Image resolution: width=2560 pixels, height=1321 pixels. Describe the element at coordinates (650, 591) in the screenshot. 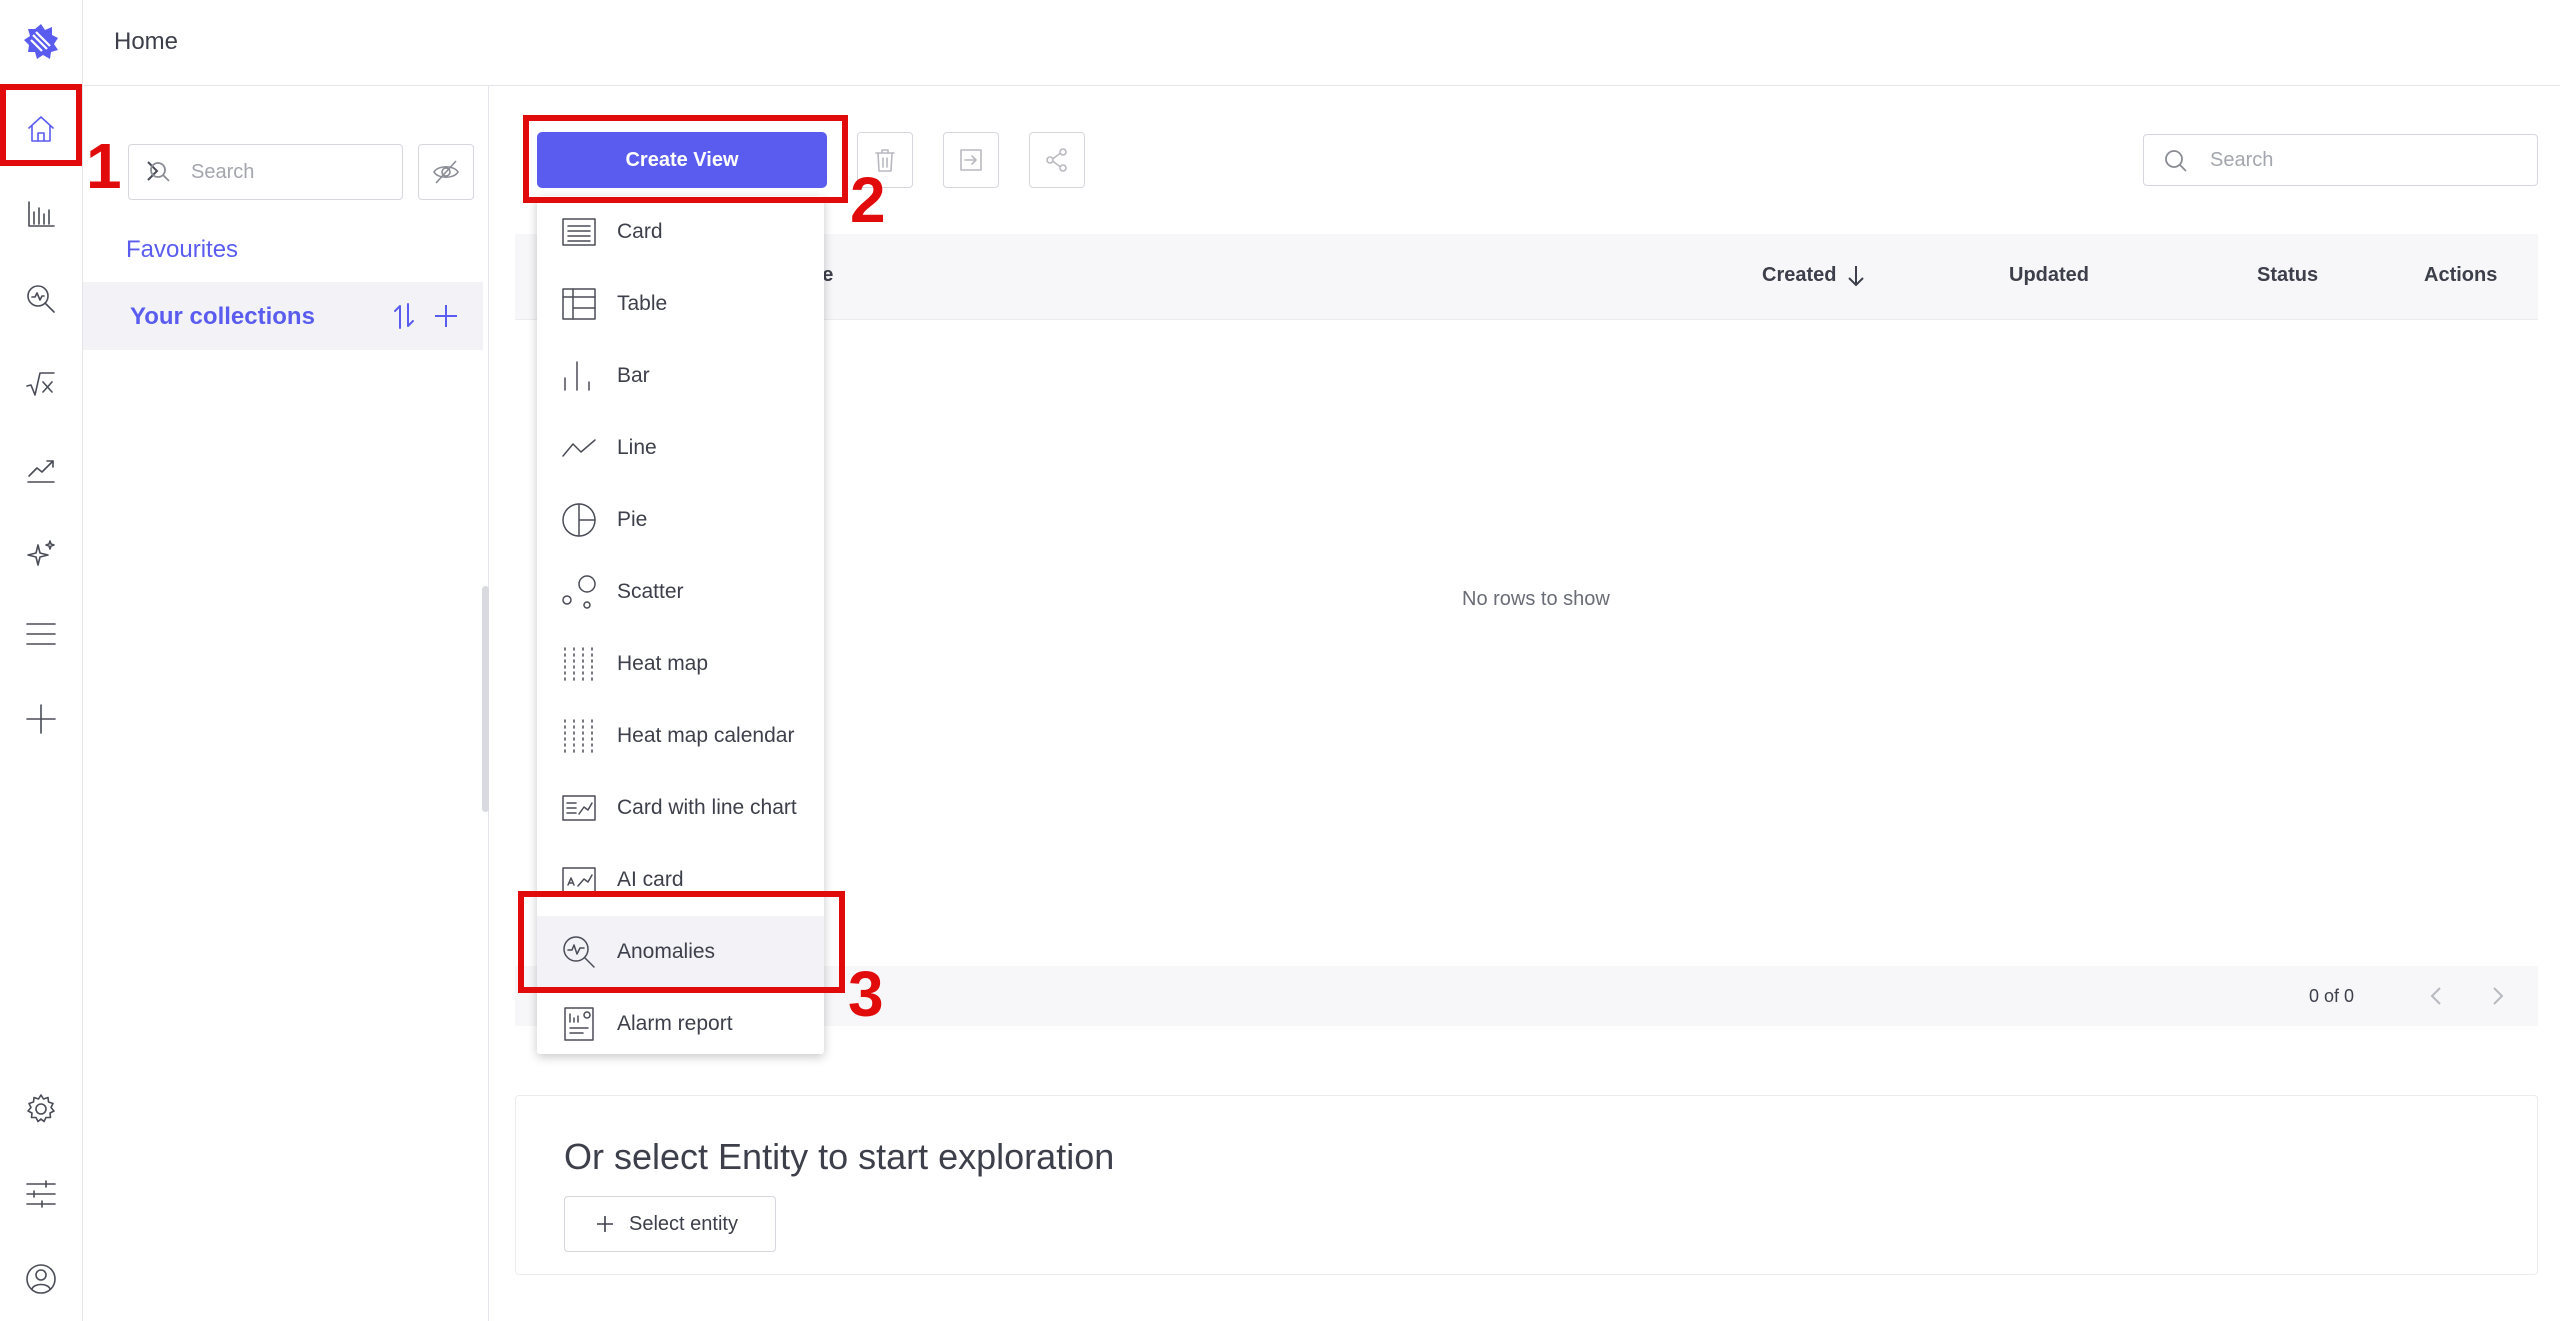

I see `menu-item-label: Scatter` at that location.